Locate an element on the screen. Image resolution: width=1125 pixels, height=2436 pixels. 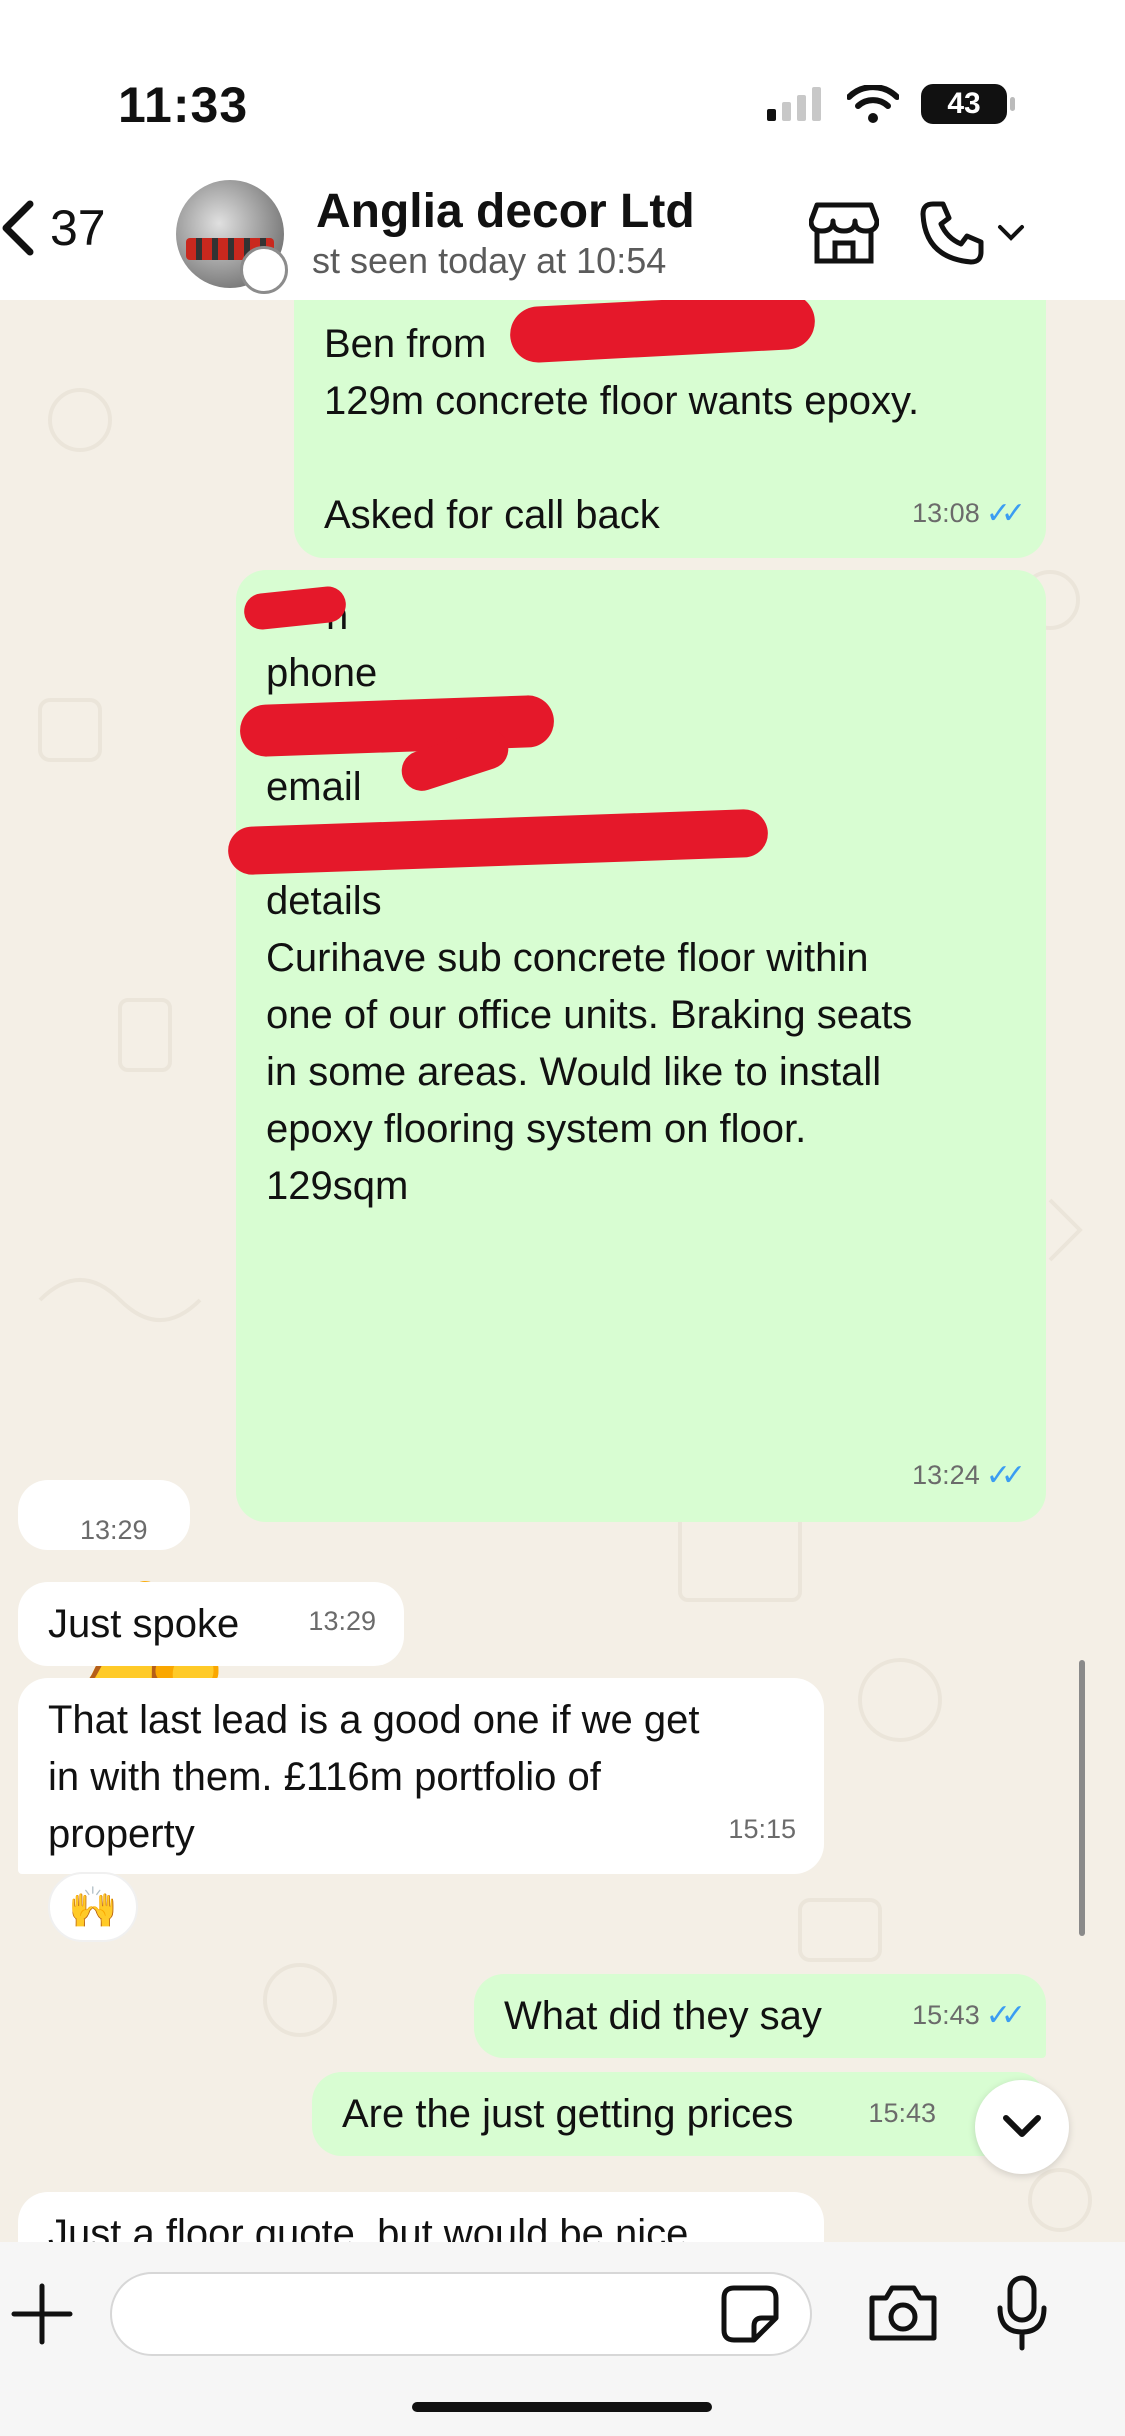
status-ring-icon is located at coordinates (264, 270).